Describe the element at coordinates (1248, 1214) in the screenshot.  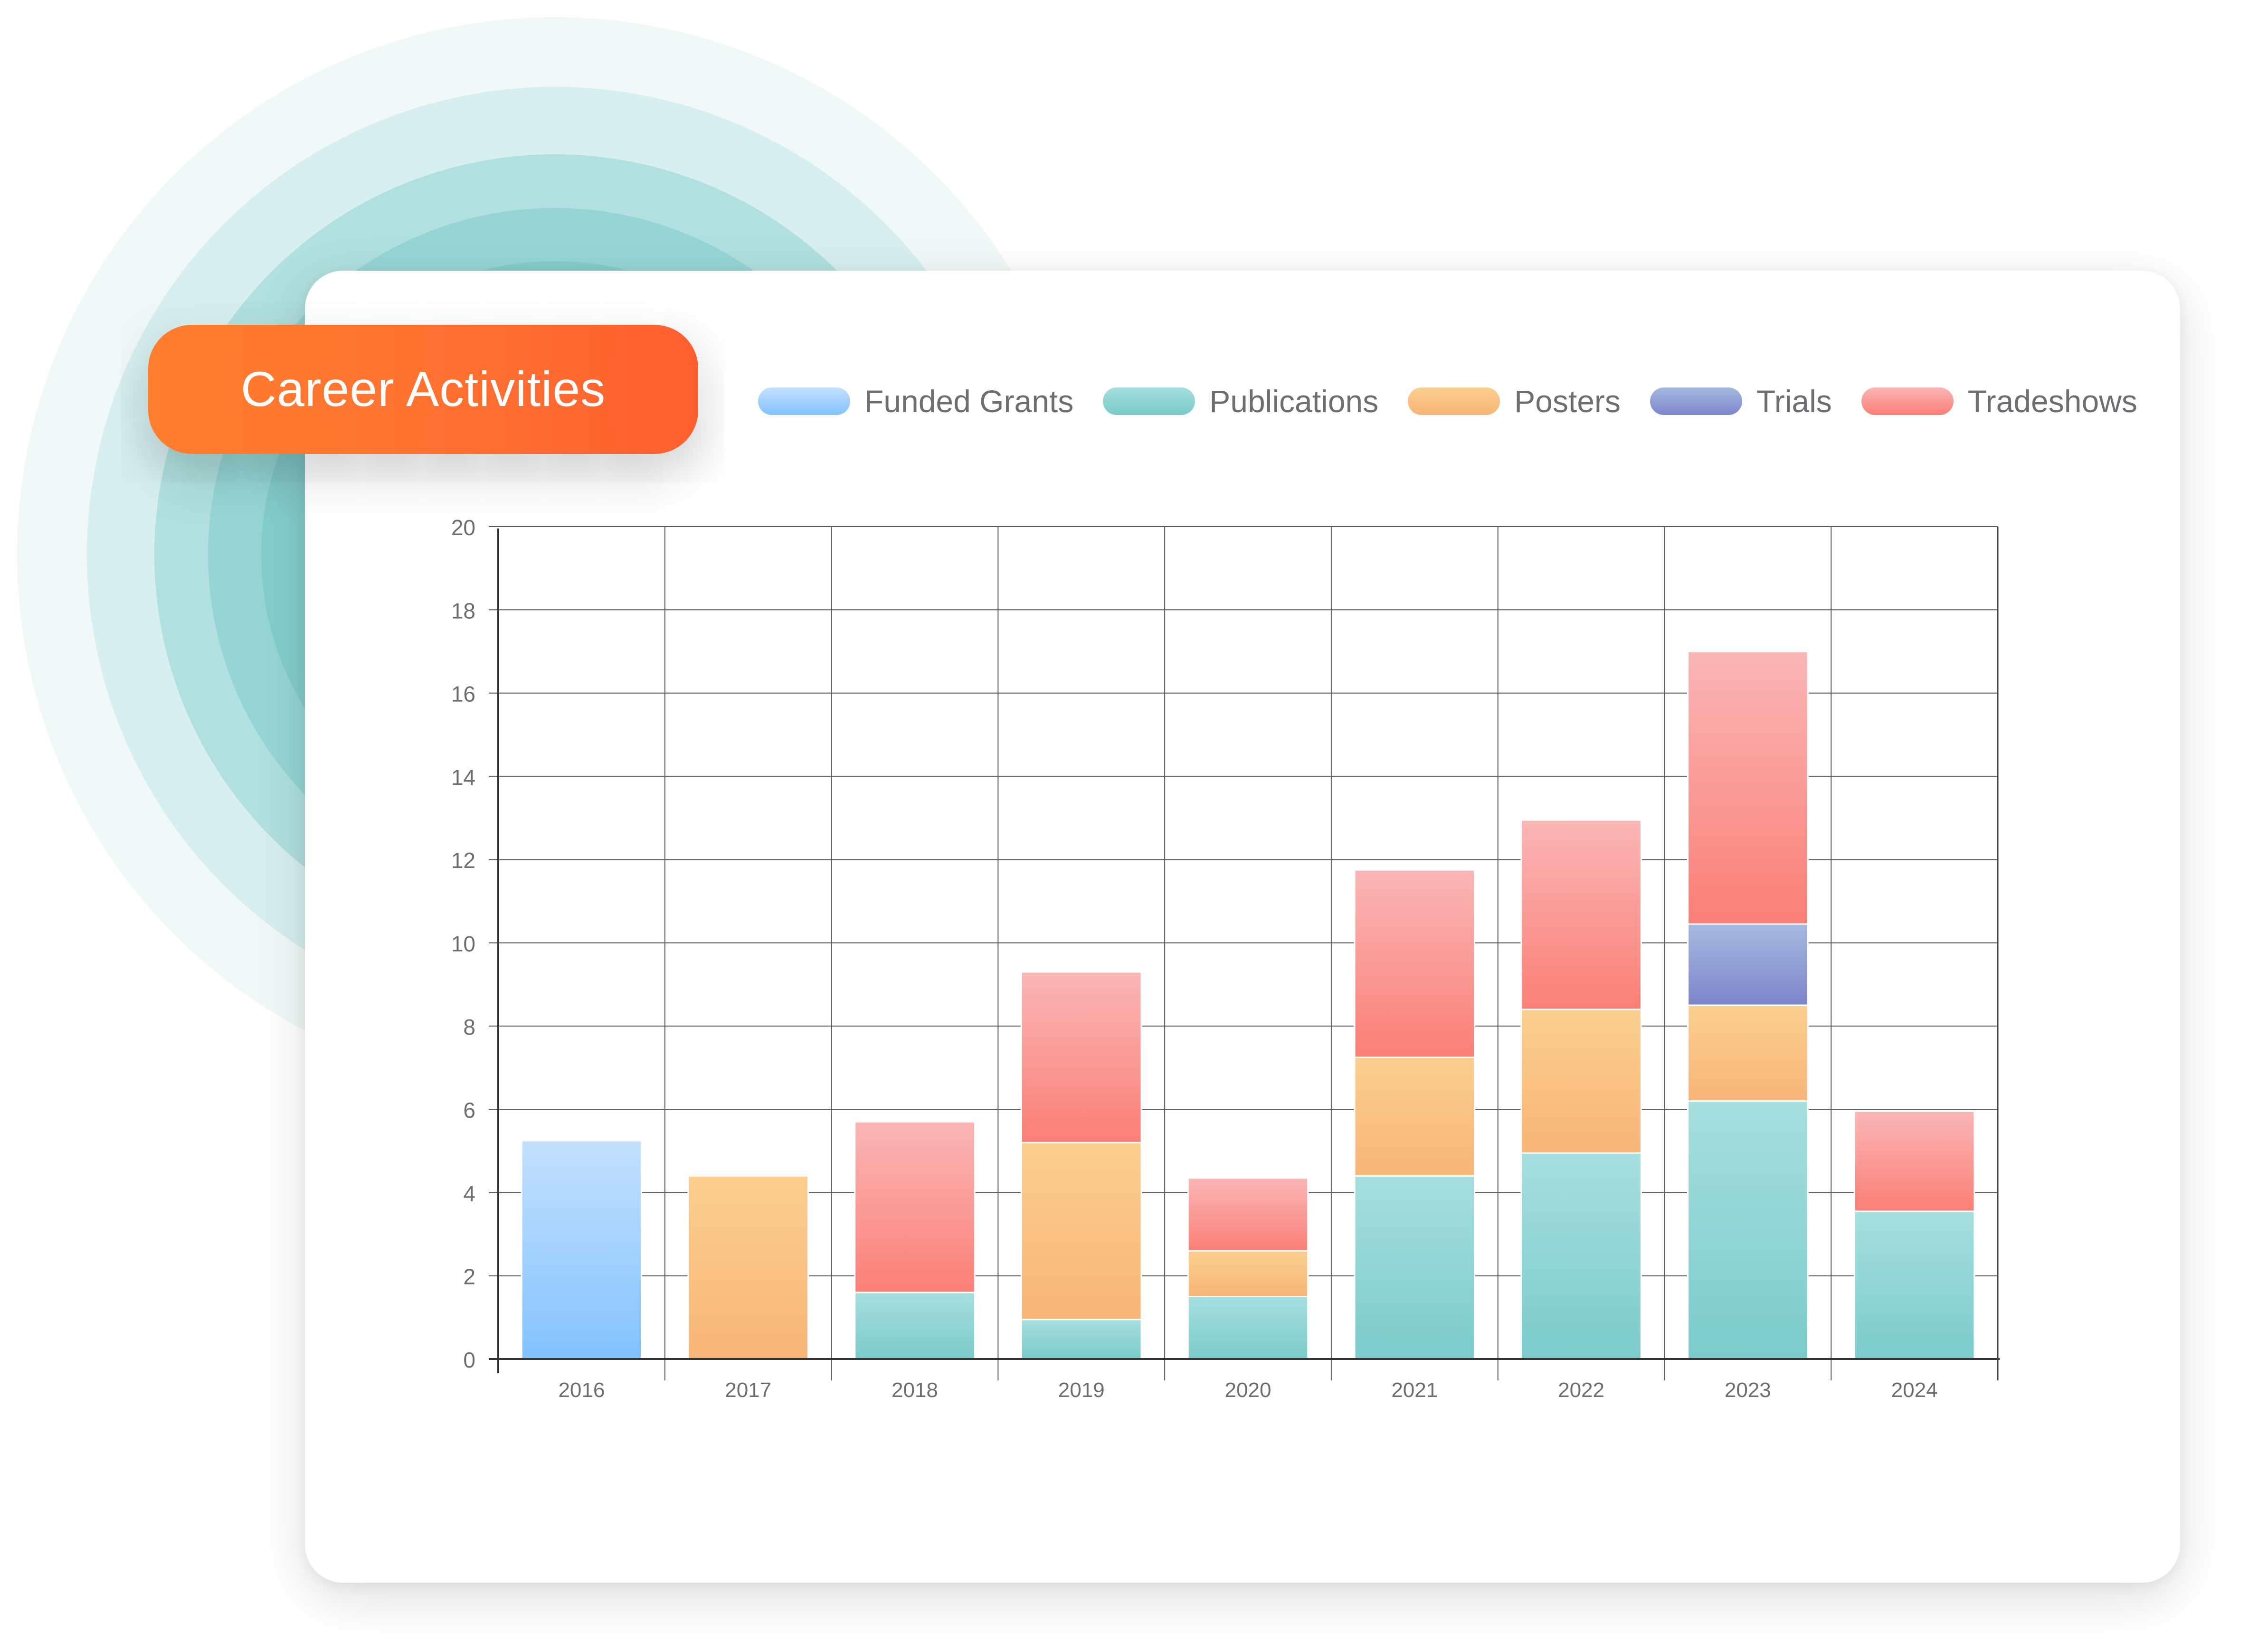
I see `bar-2020-tradeshows` at that location.